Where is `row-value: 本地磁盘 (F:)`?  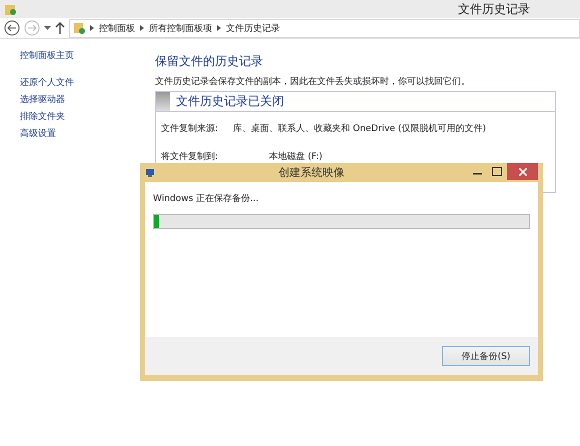
row-value: 本地磁盘 (F:) is located at coordinates (295, 156).